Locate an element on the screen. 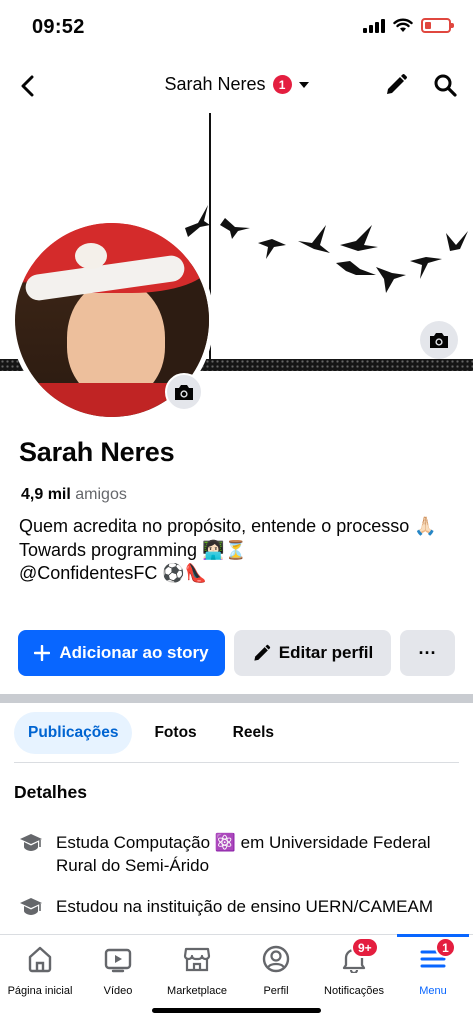 The width and height of the screenshot is (473, 1024). nav-home: Página inicial is located at coordinates (40, 973).